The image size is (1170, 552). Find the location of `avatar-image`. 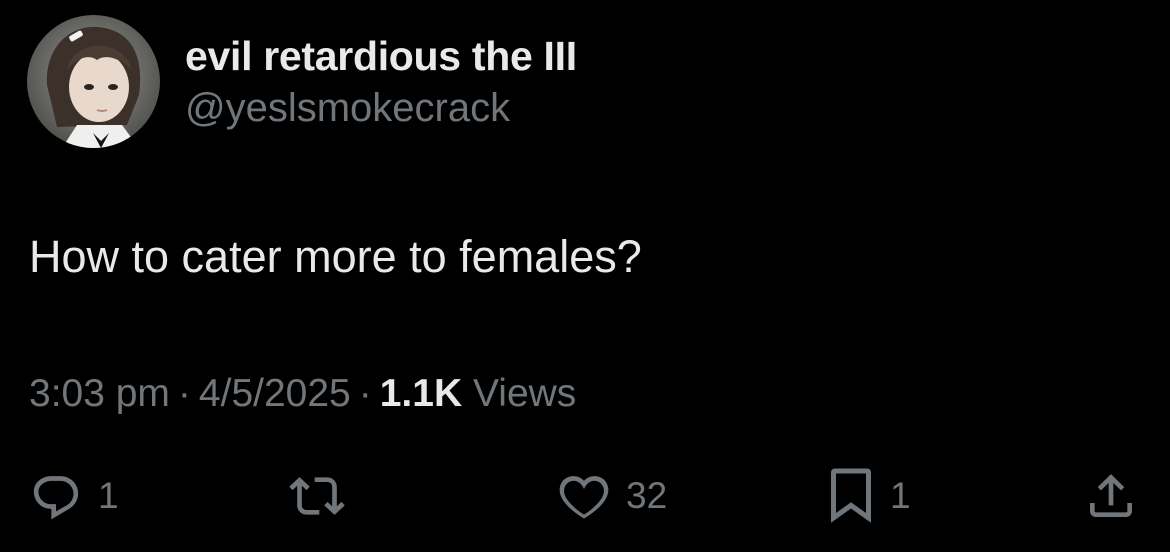

avatar-image is located at coordinates (93, 81).